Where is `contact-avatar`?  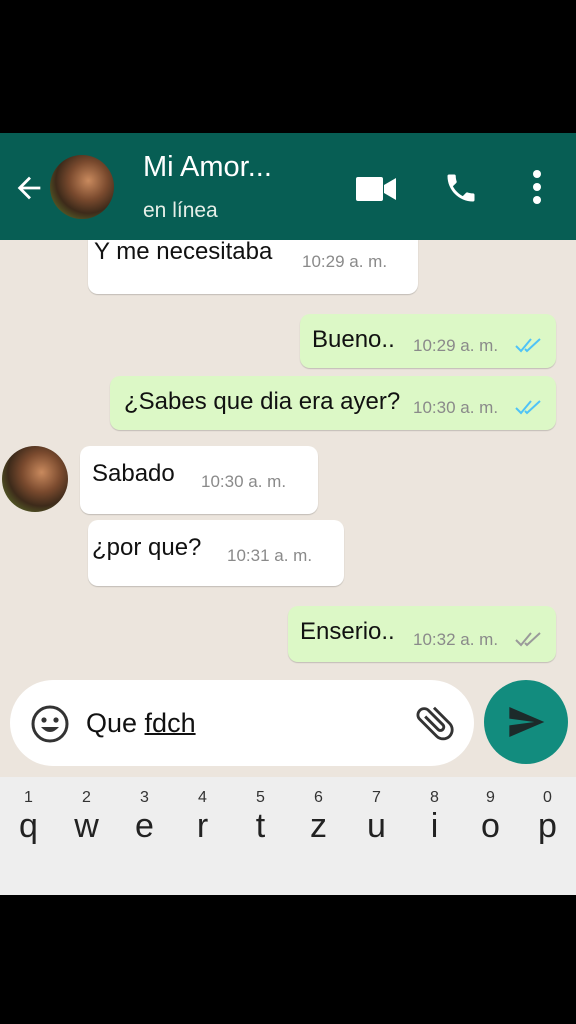
contact-avatar is located at coordinates (82, 187).